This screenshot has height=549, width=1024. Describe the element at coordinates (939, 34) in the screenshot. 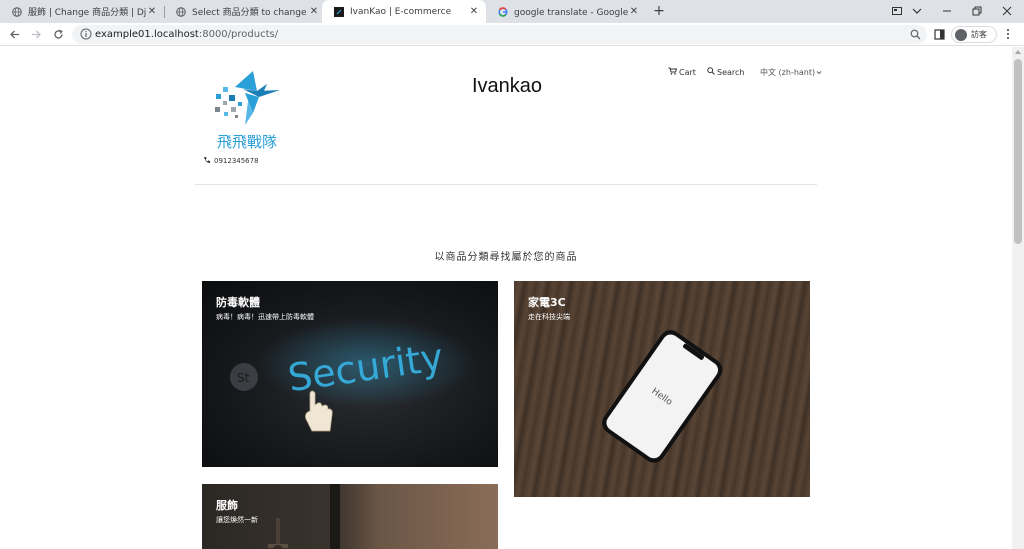

I see `side-panel-icon` at that location.